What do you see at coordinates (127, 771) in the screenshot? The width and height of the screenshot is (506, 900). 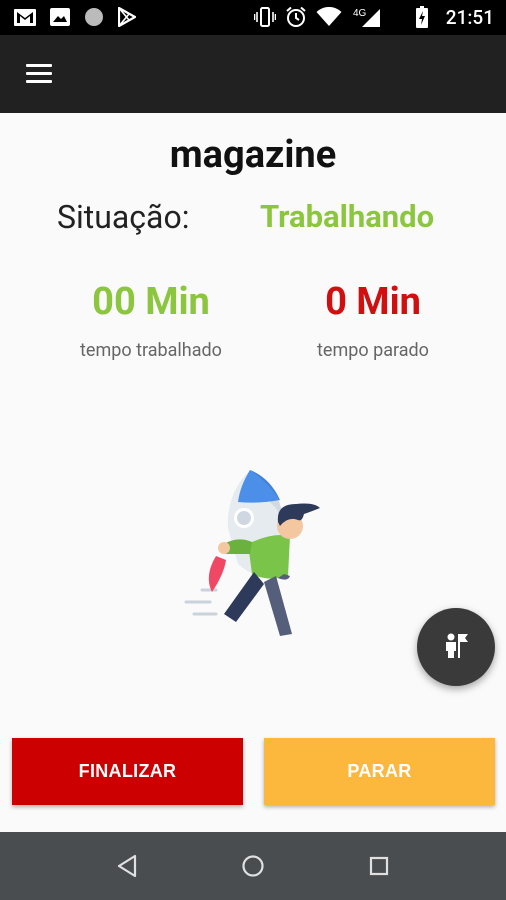 I see `finalizar-button: FINALIZAR` at bounding box center [127, 771].